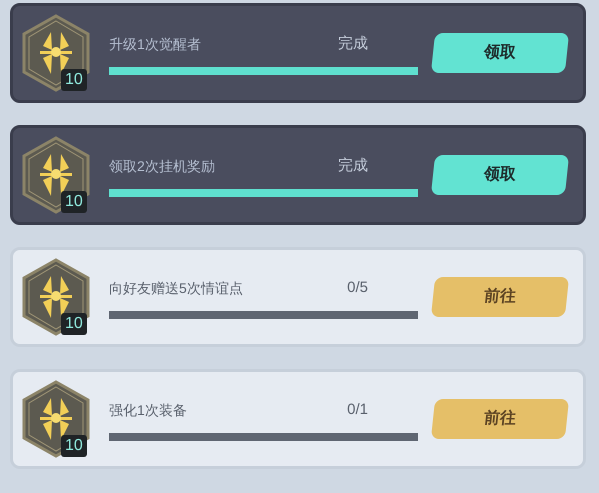 Image resolution: width=599 pixels, height=493 pixels. Describe the element at coordinates (162, 166) in the screenshot. I see `quest-title: 领取2次挂机奖励` at that location.